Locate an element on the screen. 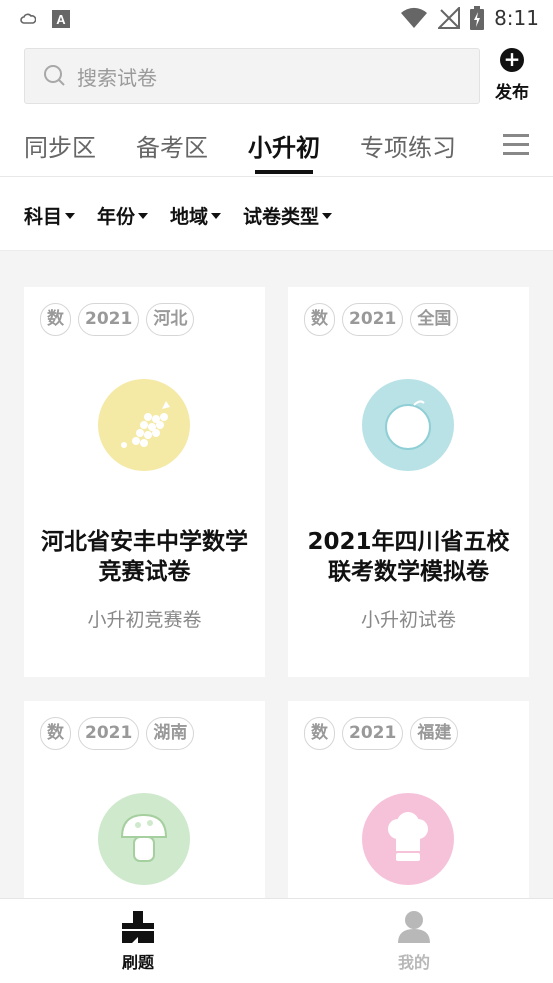 This screenshot has width=553, height=983. filter-paper-type: 试卷类型 is located at coordinates (288, 215).